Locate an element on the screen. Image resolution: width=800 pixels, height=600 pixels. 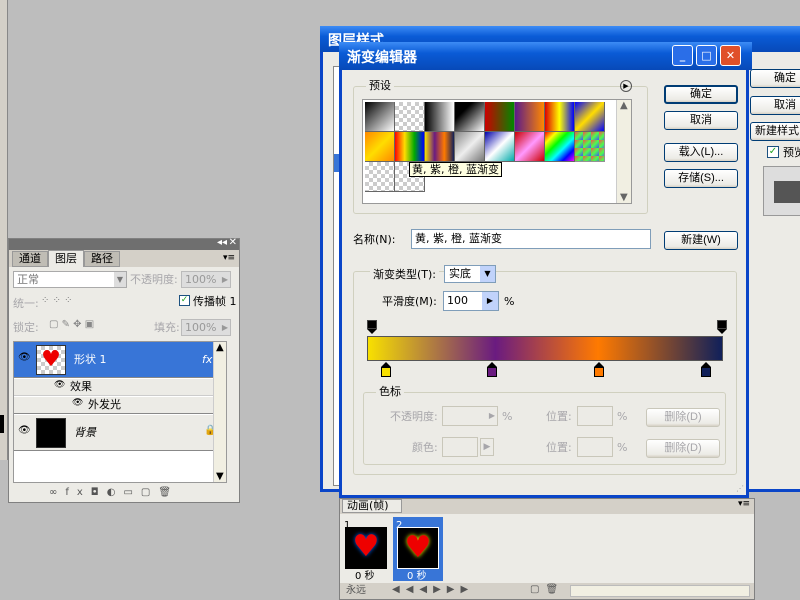
collapse-icon: ◂◂ is located at coordinates (222, 242).